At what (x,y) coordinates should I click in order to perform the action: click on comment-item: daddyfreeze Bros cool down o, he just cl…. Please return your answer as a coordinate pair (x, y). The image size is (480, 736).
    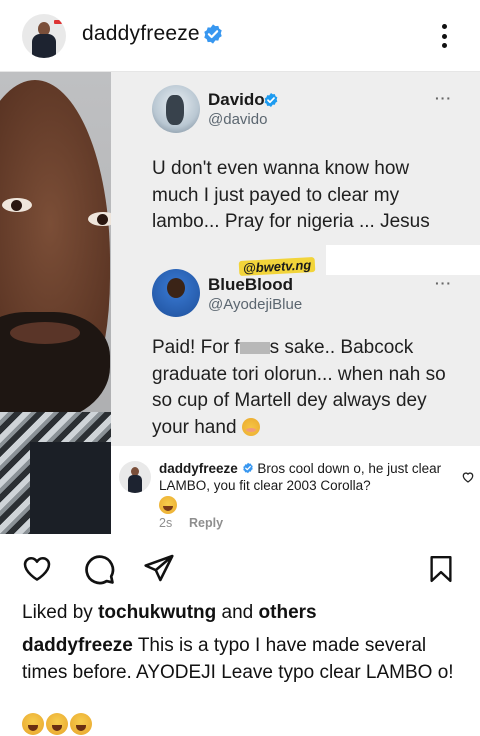
    Looking at the image, I should click on (295, 490).